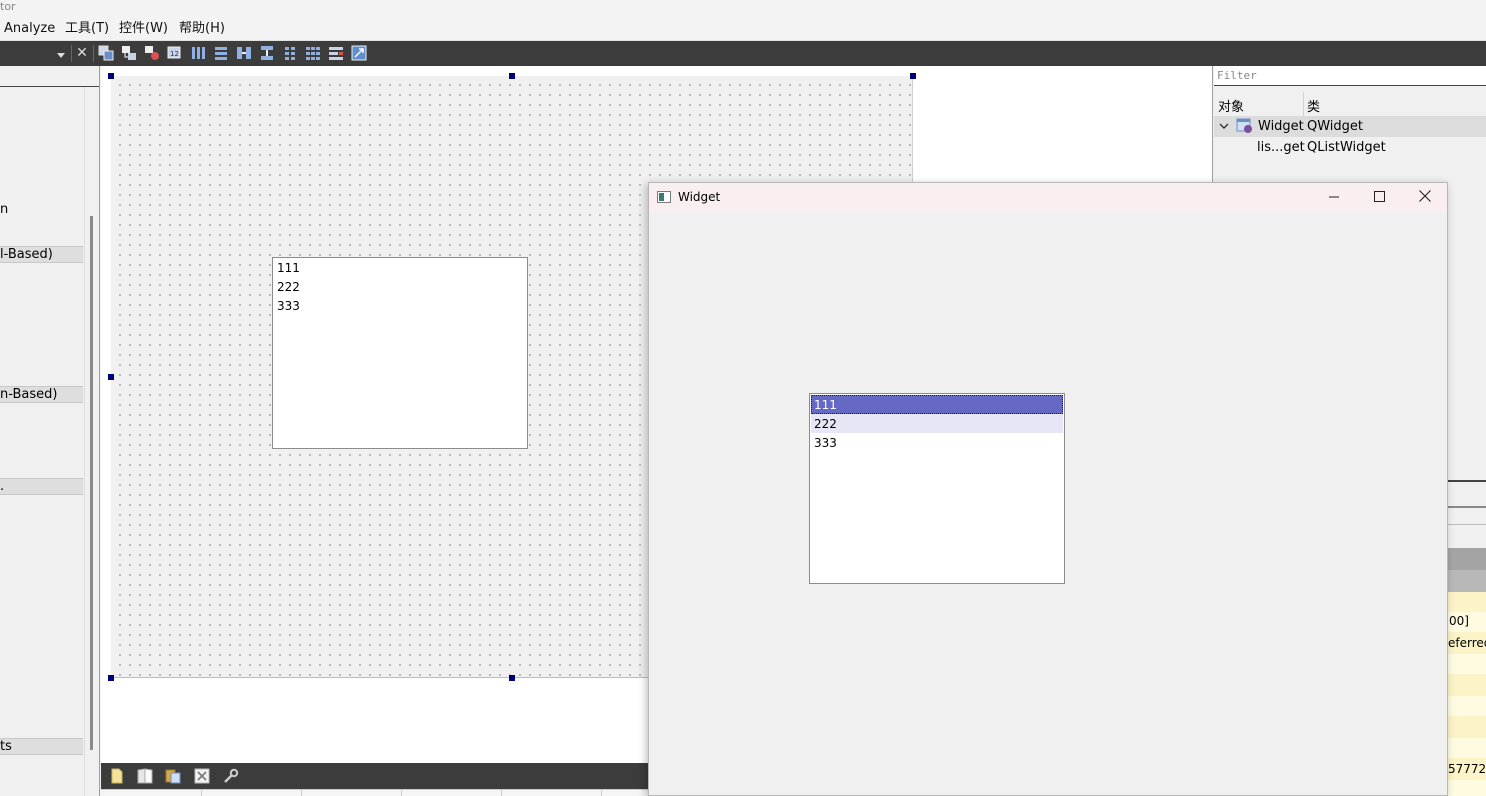  What do you see at coordinates (145, 776) in the screenshot?
I see `copy-action-icon` at bounding box center [145, 776].